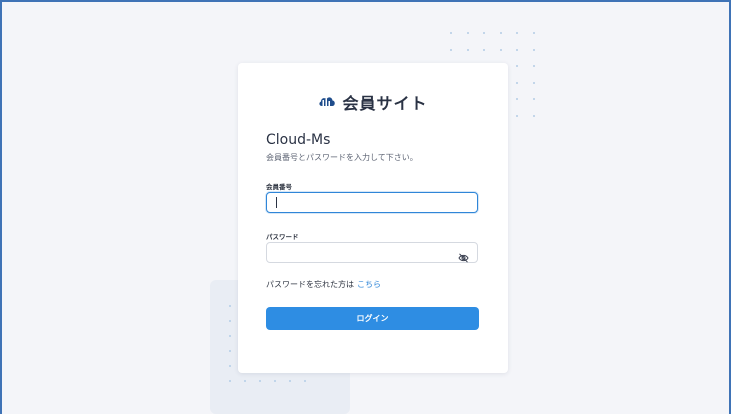 The height and width of the screenshot is (414, 731). What do you see at coordinates (276, 202) in the screenshot?
I see `text-cursor` at bounding box center [276, 202].